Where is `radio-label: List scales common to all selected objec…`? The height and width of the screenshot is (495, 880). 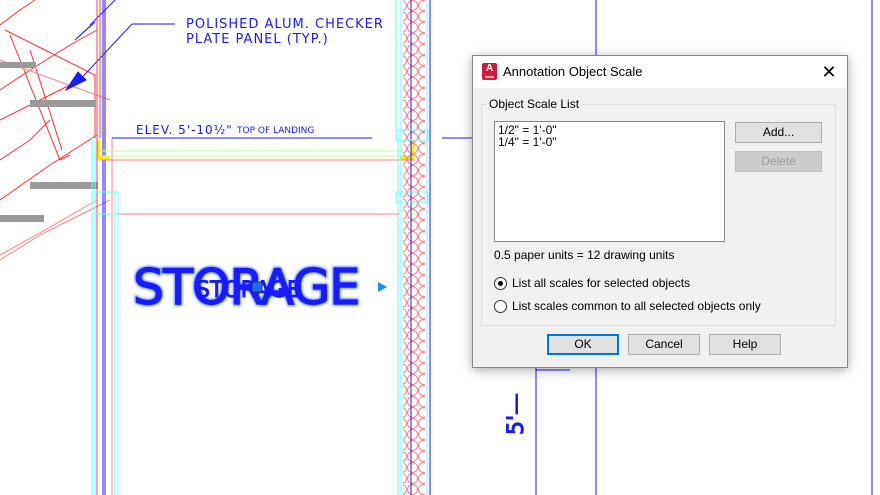
radio-label: List scales common to all selected objec… is located at coordinates (636, 306).